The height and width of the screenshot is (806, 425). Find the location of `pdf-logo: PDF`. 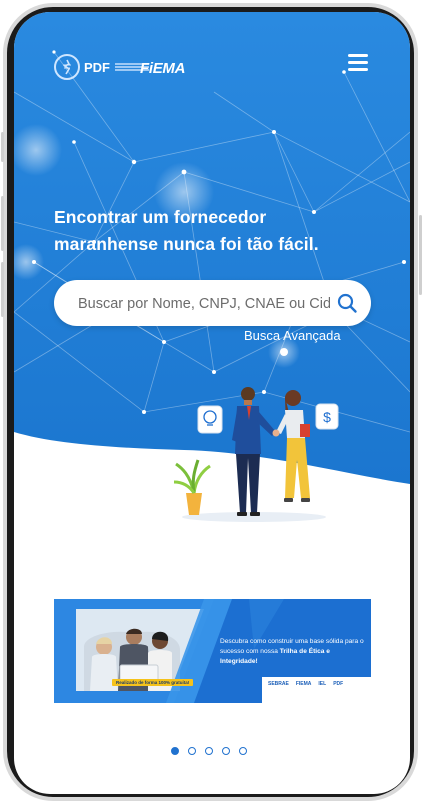

pdf-logo: PDF is located at coordinates (101, 67).